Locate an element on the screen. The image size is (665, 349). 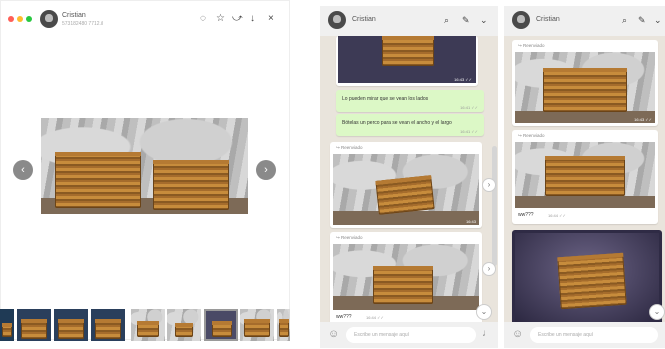
message-time: 16:43 is located at coordinates (470, 221).